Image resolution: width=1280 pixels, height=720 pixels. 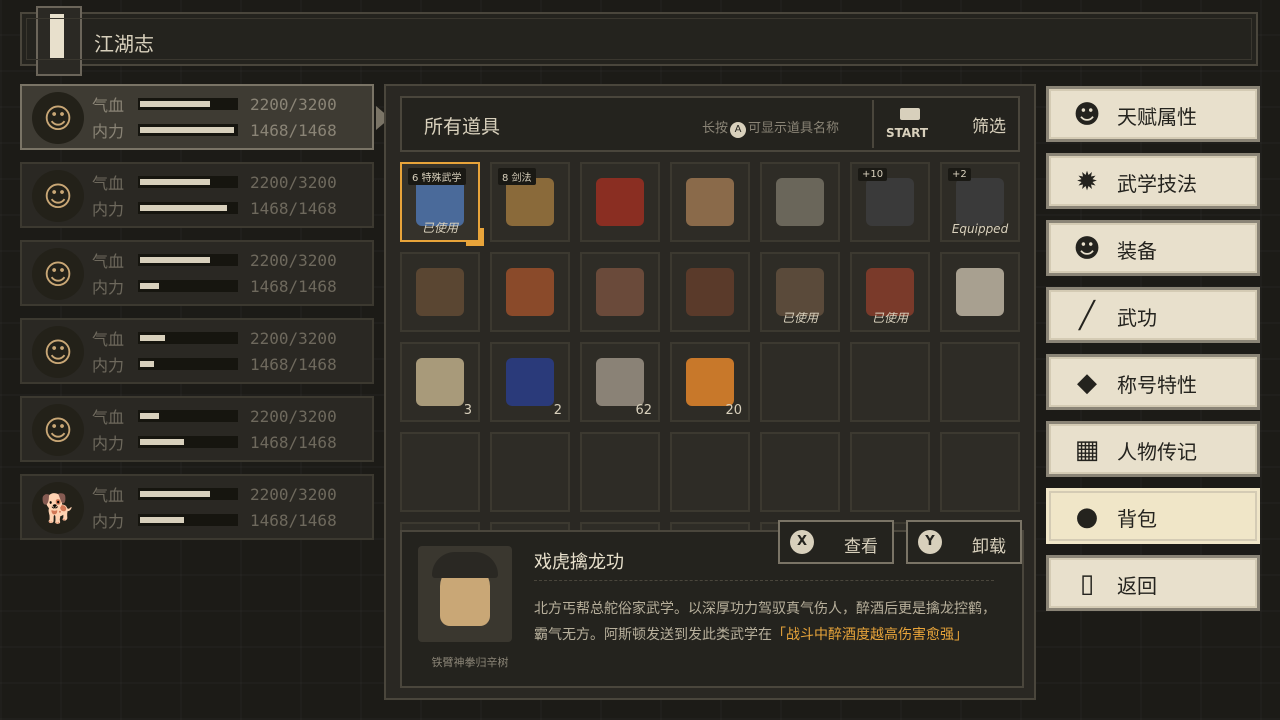 I want to click on item-tag: 6 特殊武学, so click(x=437, y=176).